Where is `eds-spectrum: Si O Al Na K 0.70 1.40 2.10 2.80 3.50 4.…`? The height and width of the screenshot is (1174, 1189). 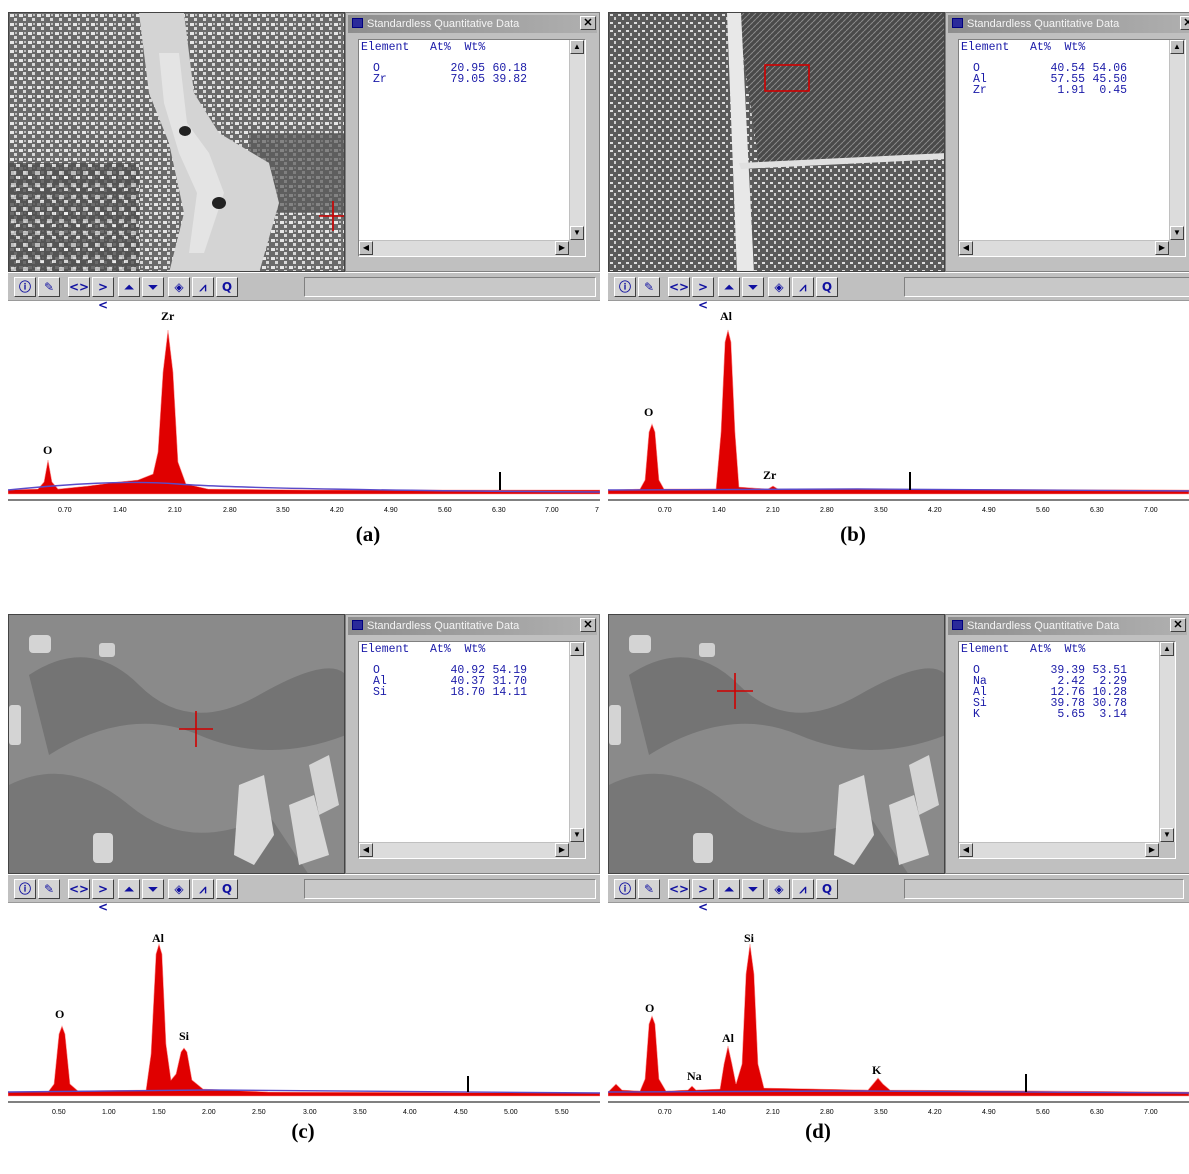 eds-spectrum: Si O Al Na K 0.70 1.40 2.10 2.80 3.50 4.… is located at coordinates (898, 1024).